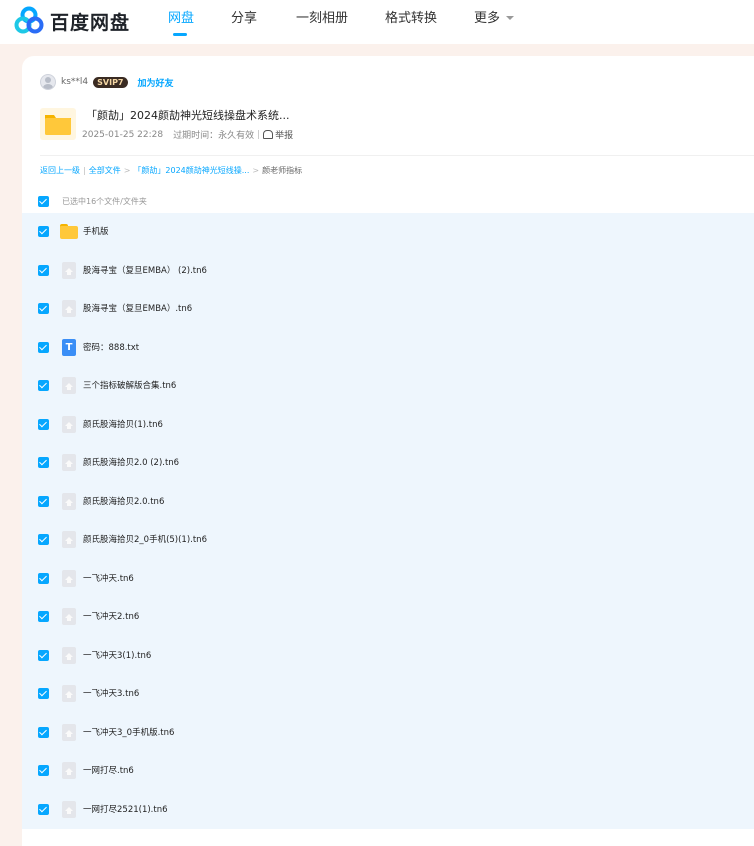 Image resolution: width=754 pixels, height=846 pixels. I want to click on file-name: 颜氏股海拾贝2.0.tn6, so click(123, 501).